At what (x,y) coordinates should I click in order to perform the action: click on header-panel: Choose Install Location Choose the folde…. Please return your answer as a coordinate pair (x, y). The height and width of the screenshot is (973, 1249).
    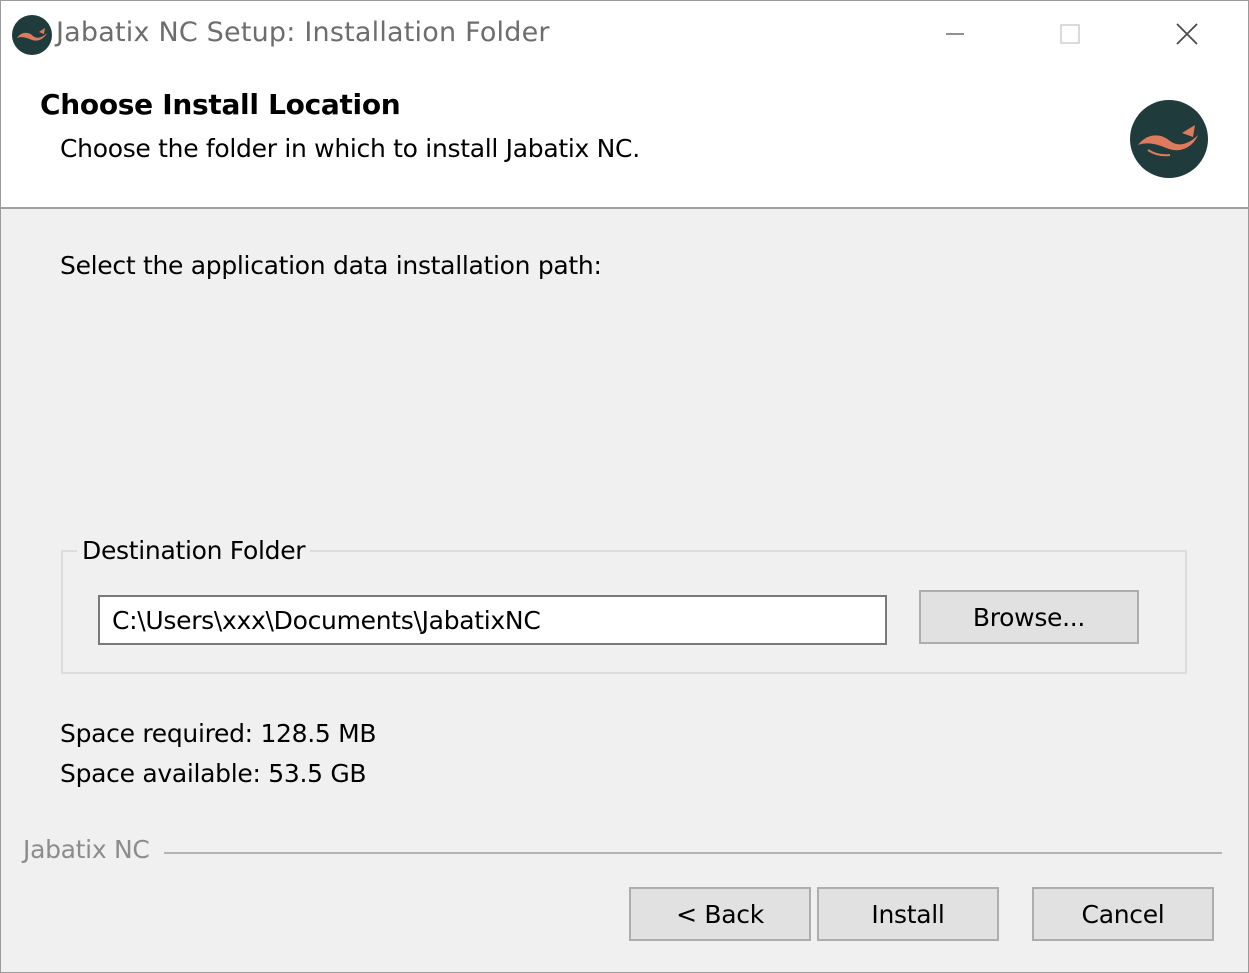
    Looking at the image, I should click on (624, 138).